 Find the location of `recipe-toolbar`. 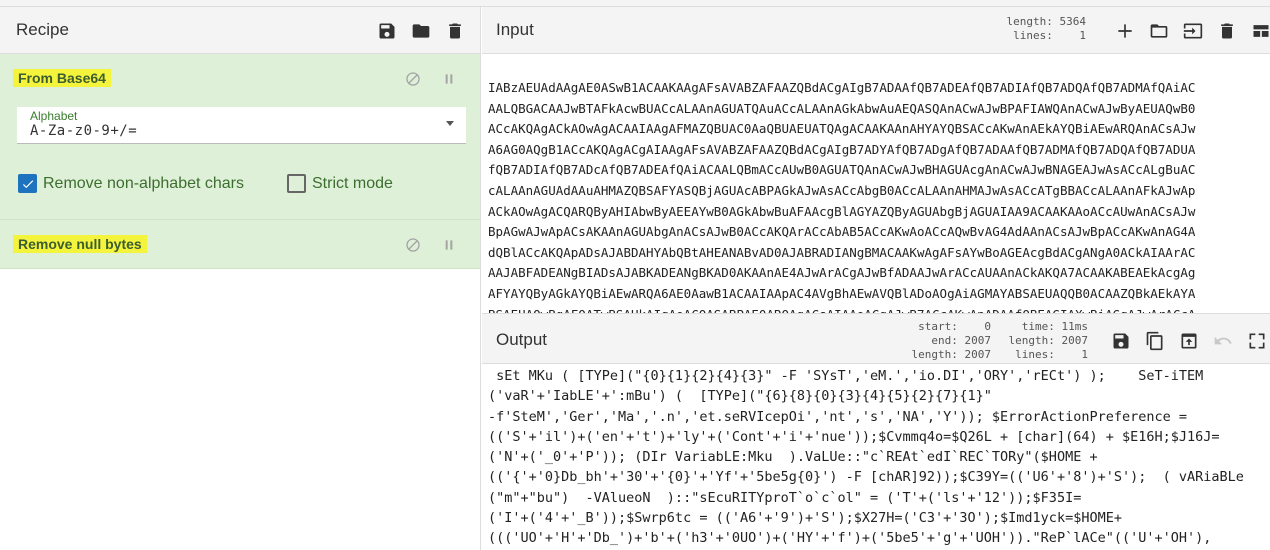

recipe-toolbar is located at coordinates (421, 30).